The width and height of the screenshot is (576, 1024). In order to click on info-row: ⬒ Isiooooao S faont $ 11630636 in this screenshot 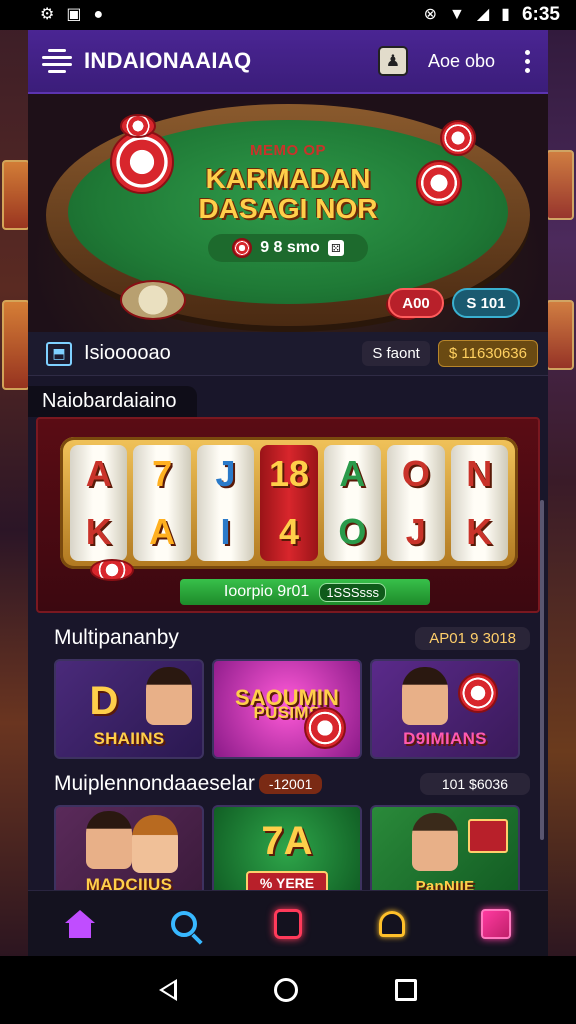, I will do `click(288, 354)`.